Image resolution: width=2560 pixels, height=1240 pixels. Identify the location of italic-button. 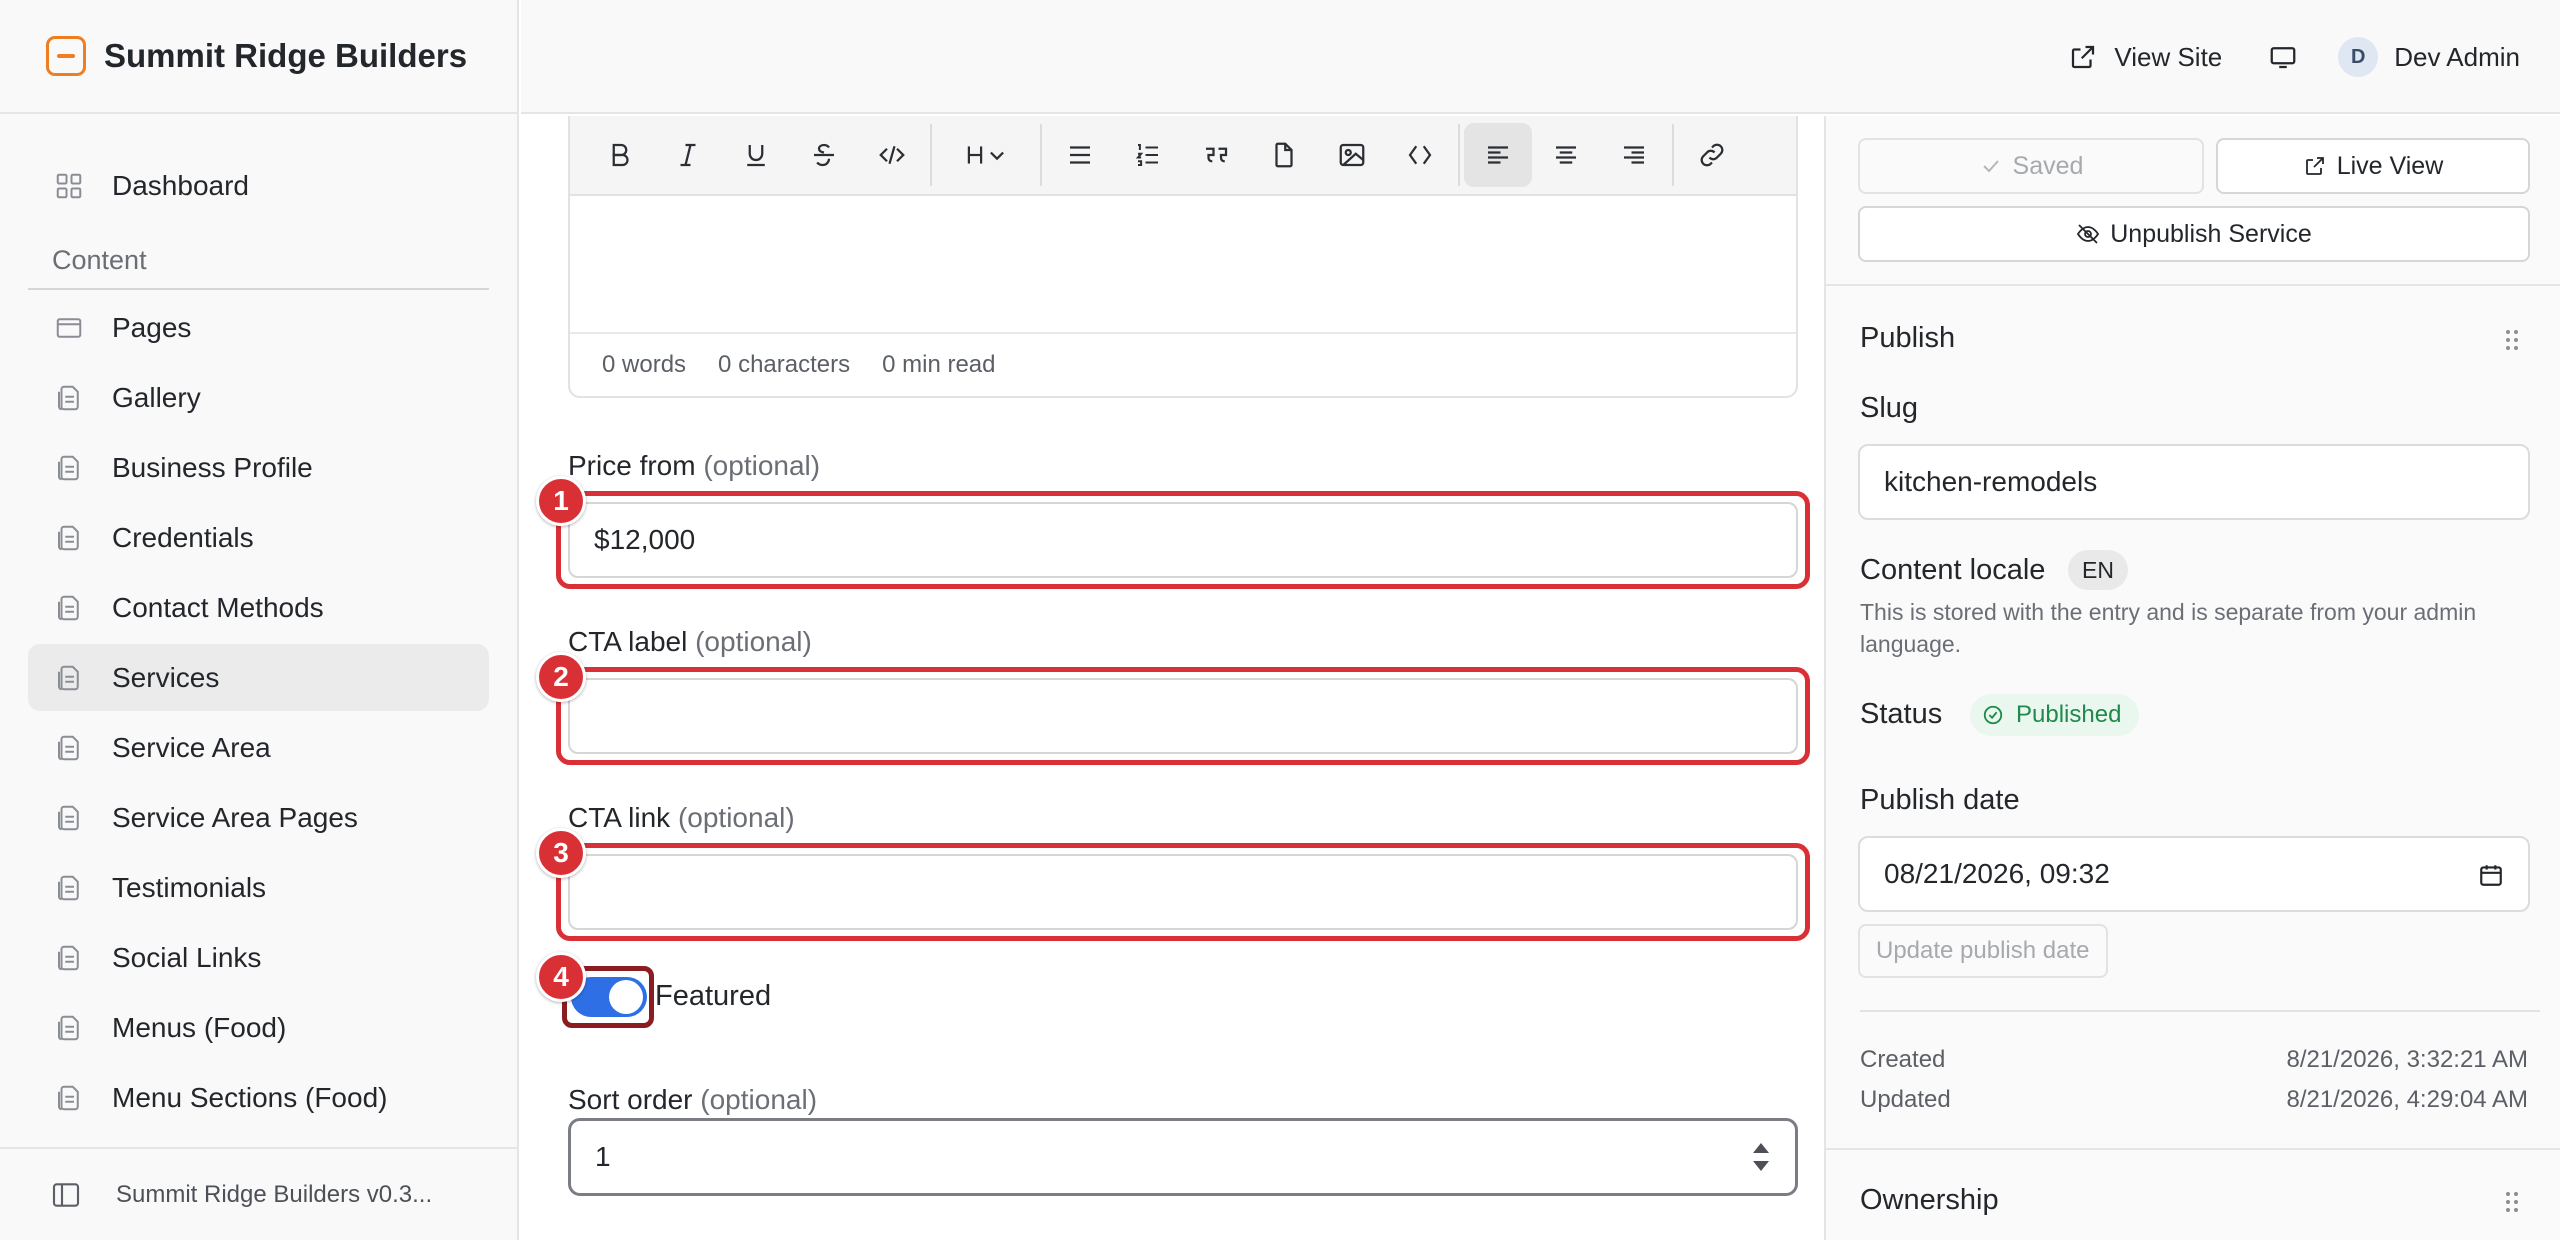
(688, 155).